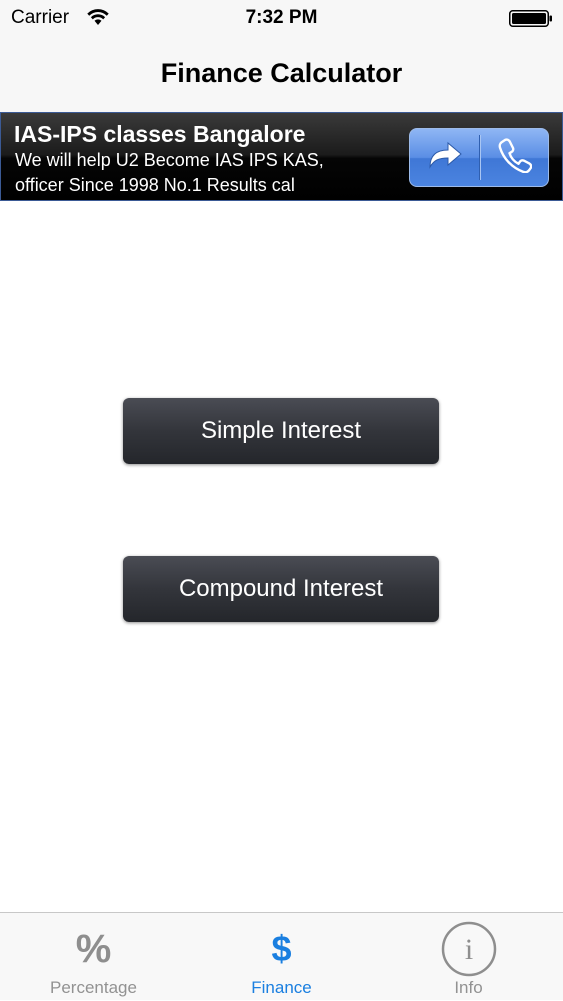  I want to click on simple-interest-button: Simple Interest, so click(281, 431).